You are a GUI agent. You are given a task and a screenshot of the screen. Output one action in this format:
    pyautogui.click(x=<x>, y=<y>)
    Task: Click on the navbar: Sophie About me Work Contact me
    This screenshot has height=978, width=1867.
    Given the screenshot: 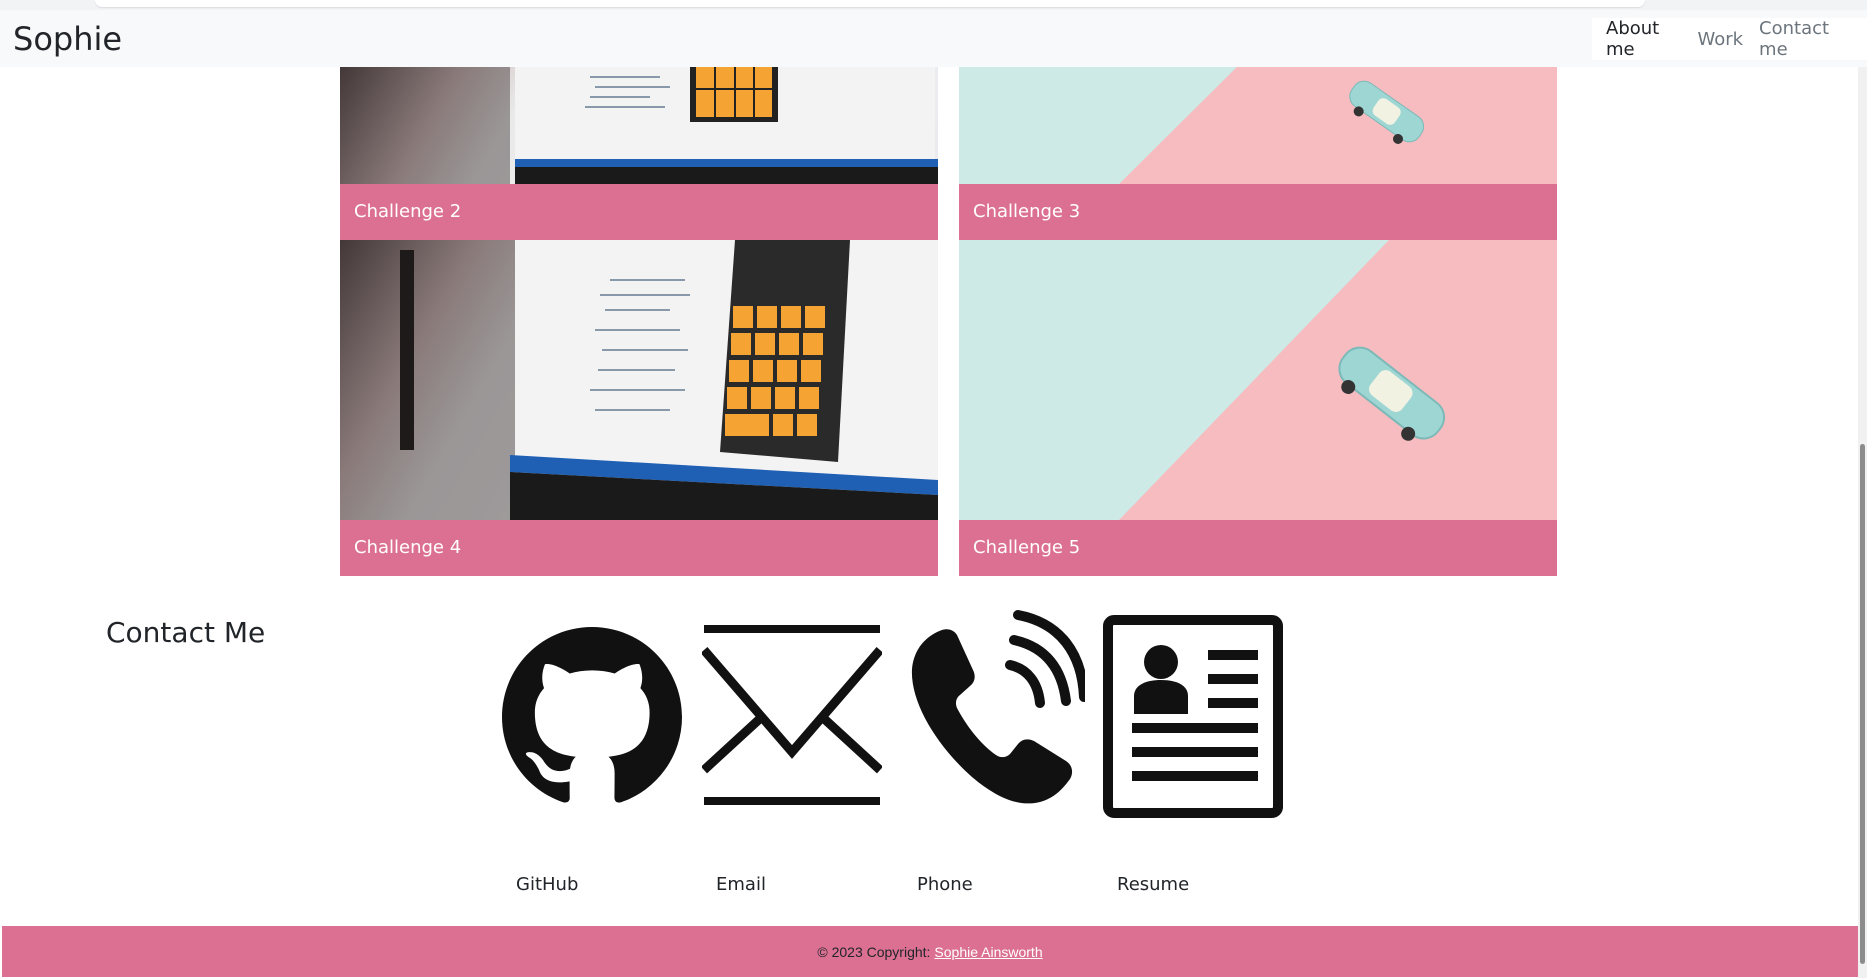 What is the action you would take?
    pyautogui.click(x=933, y=38)
    